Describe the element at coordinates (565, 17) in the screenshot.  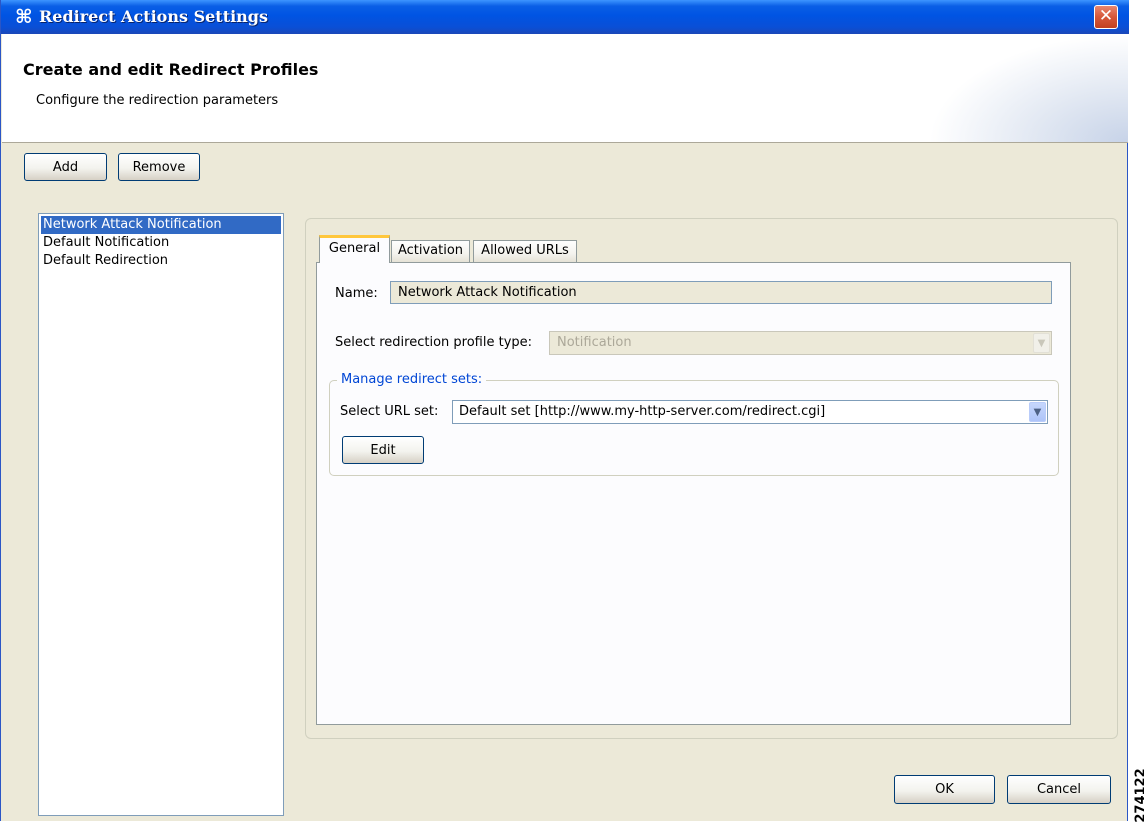
I see `title-bar: ⌘ Redirect Actions Settings ✕` at that location.